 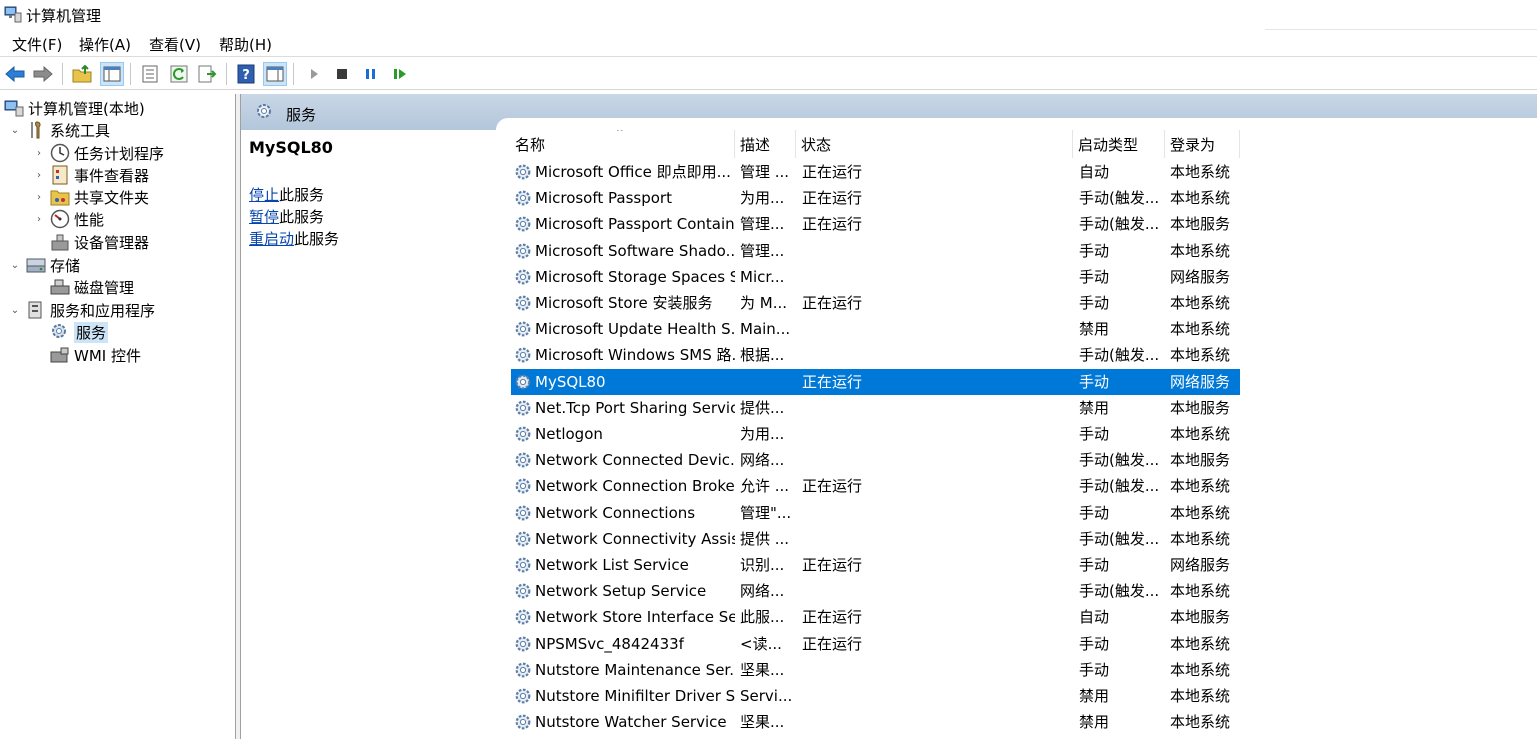 What do you see at coordinates (264, 195) in the screenshot?
I see `stop-service-link: 停止` at bounding box center [264, 195].